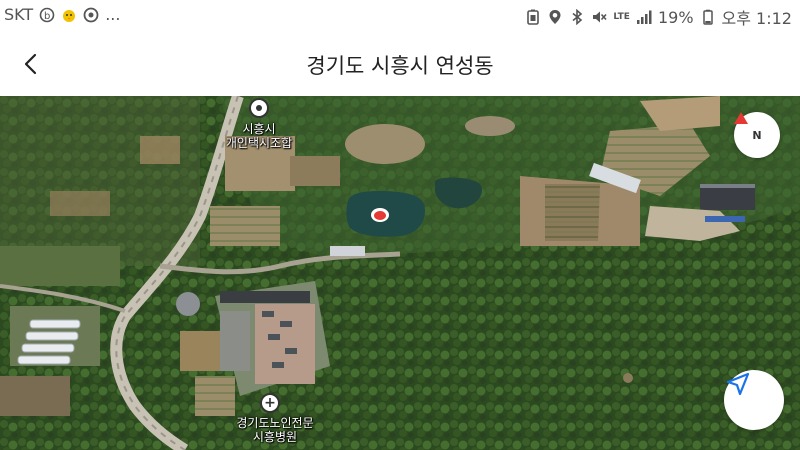 This screenshot has width=800, height=450. What do you see at coordinates (69, 15) in the screenshot?
I see `notification-chick-icon` at bounding box center [69, 15].